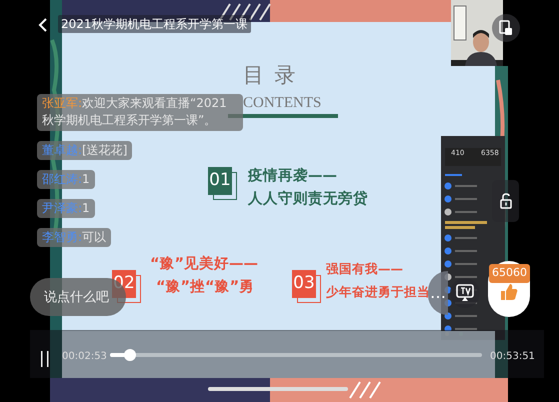  I want to click on switch-screen-button, so click(506, 28).